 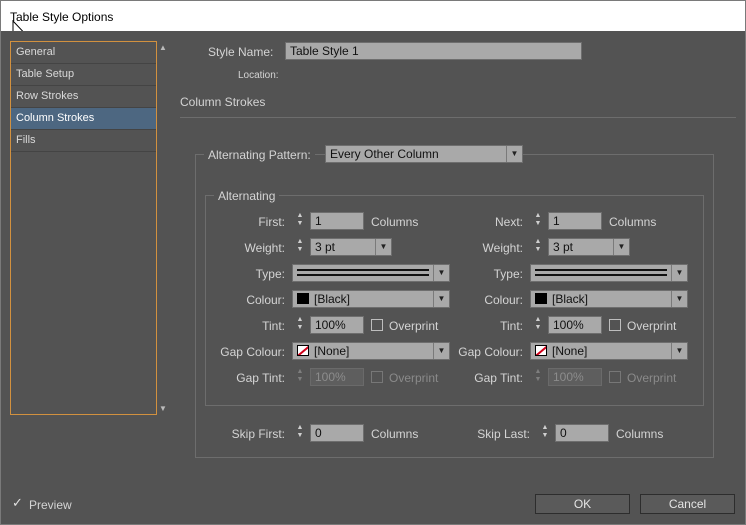 What do you see at coordinates (258, 75) in the screenshot?
I see `location-label: Location:` at bounding box center [258, 75].